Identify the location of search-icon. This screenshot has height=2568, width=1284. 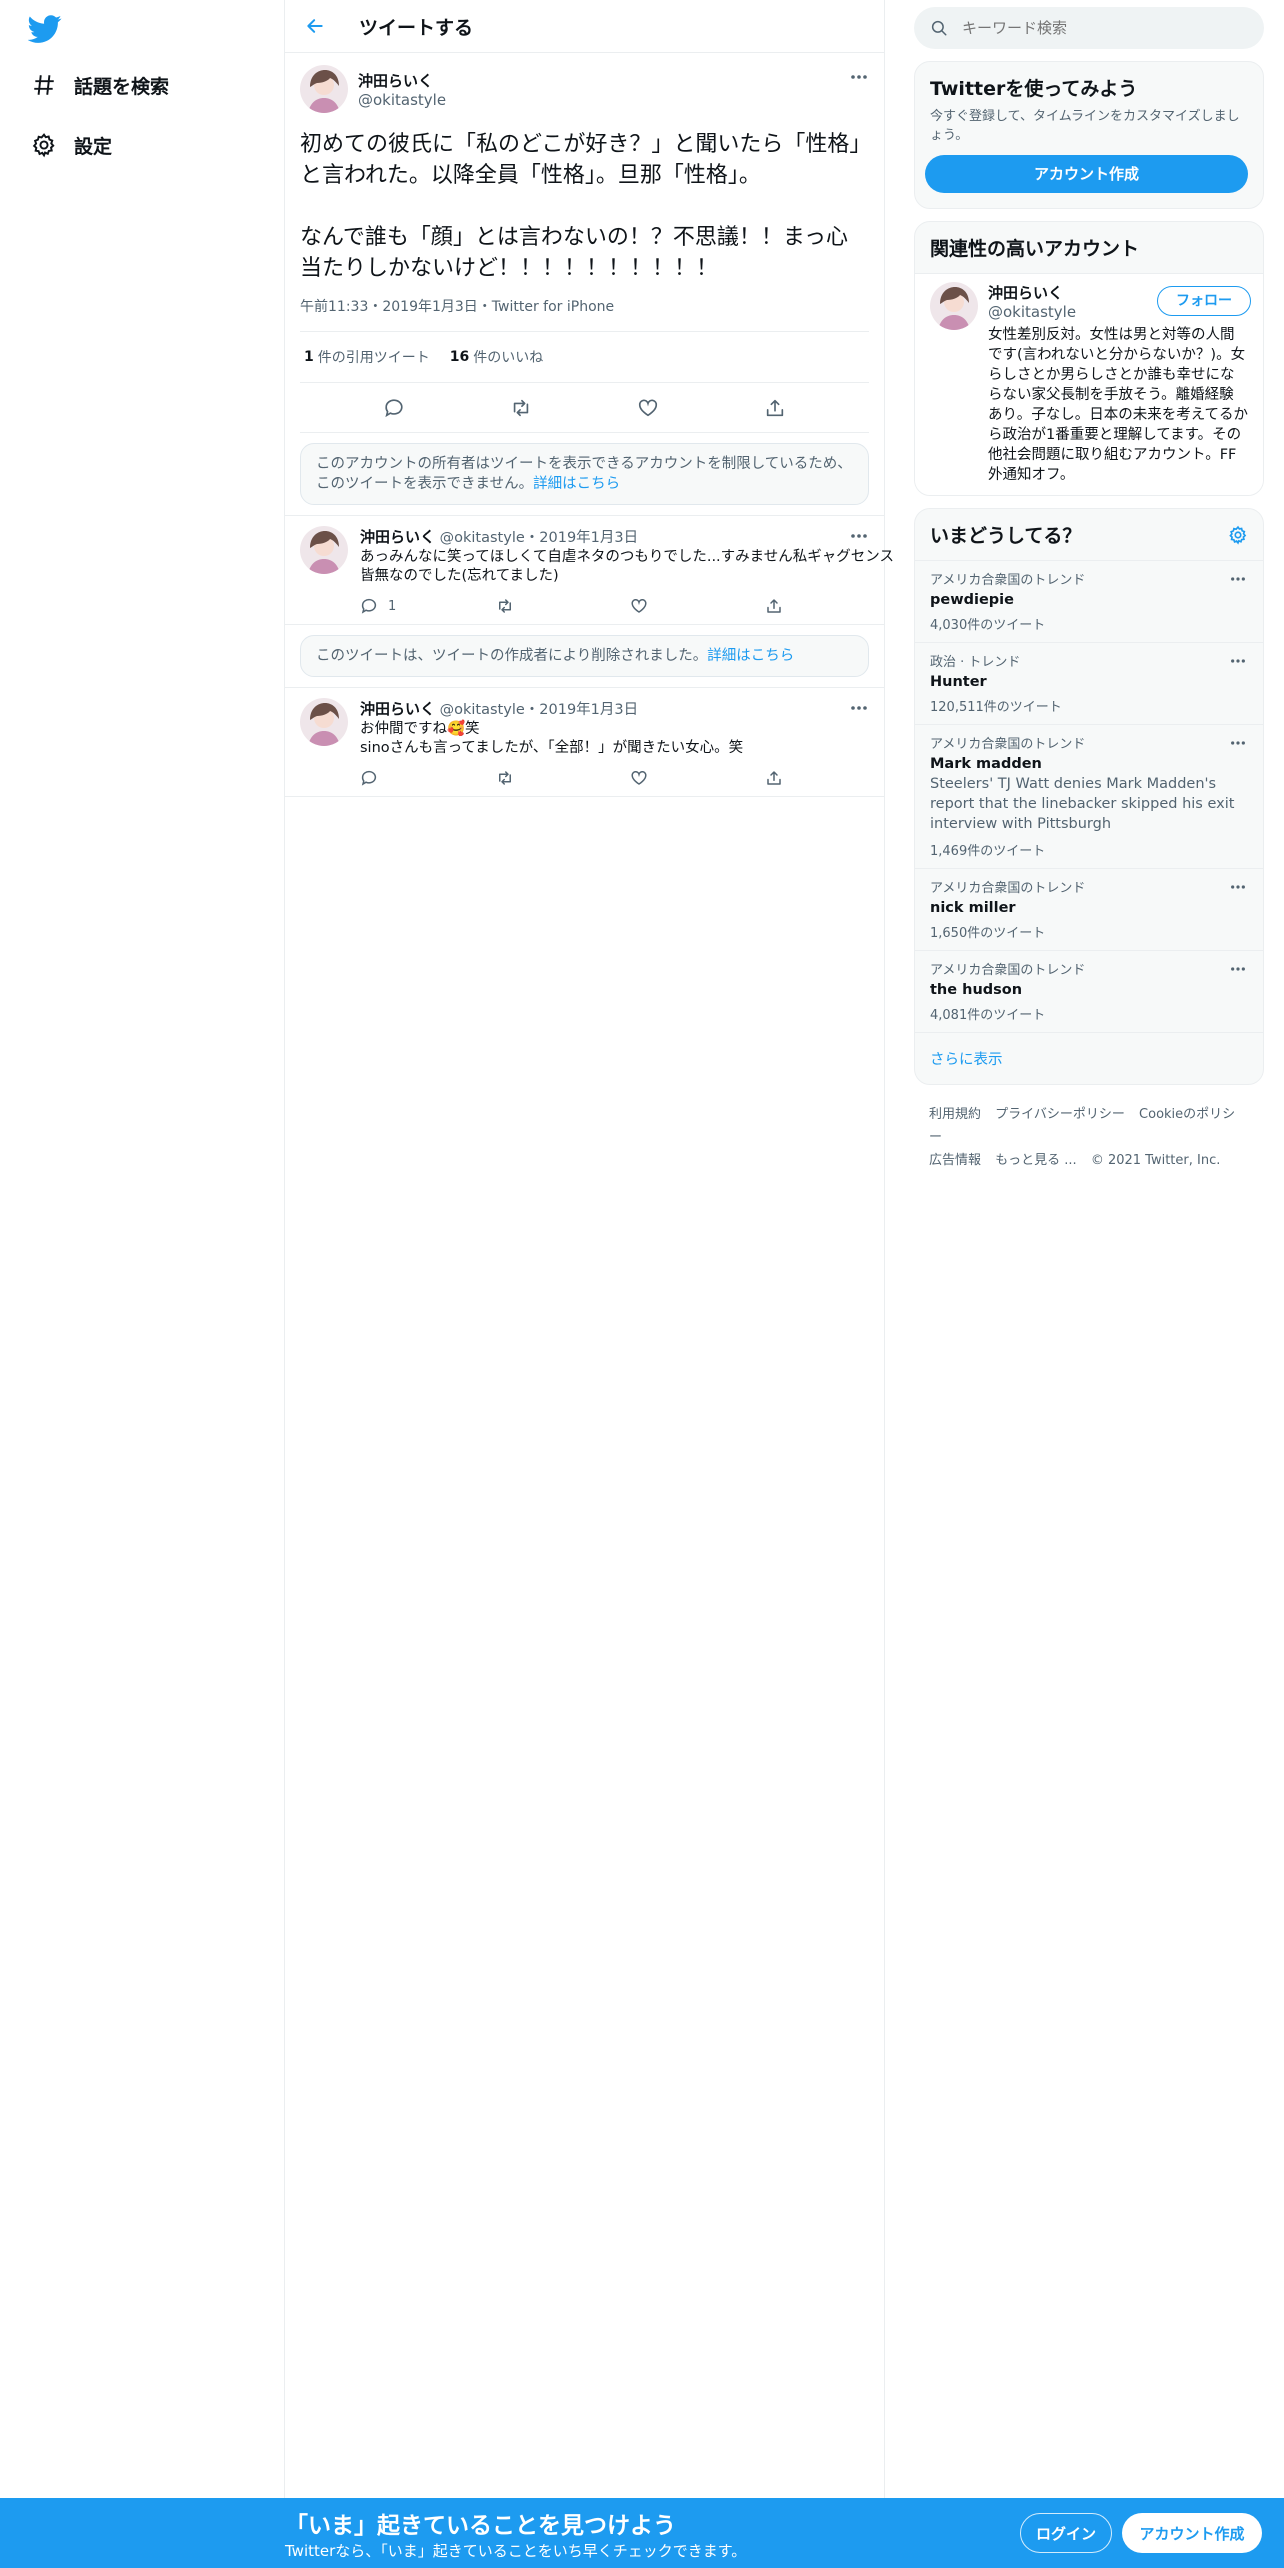
(939, 28).